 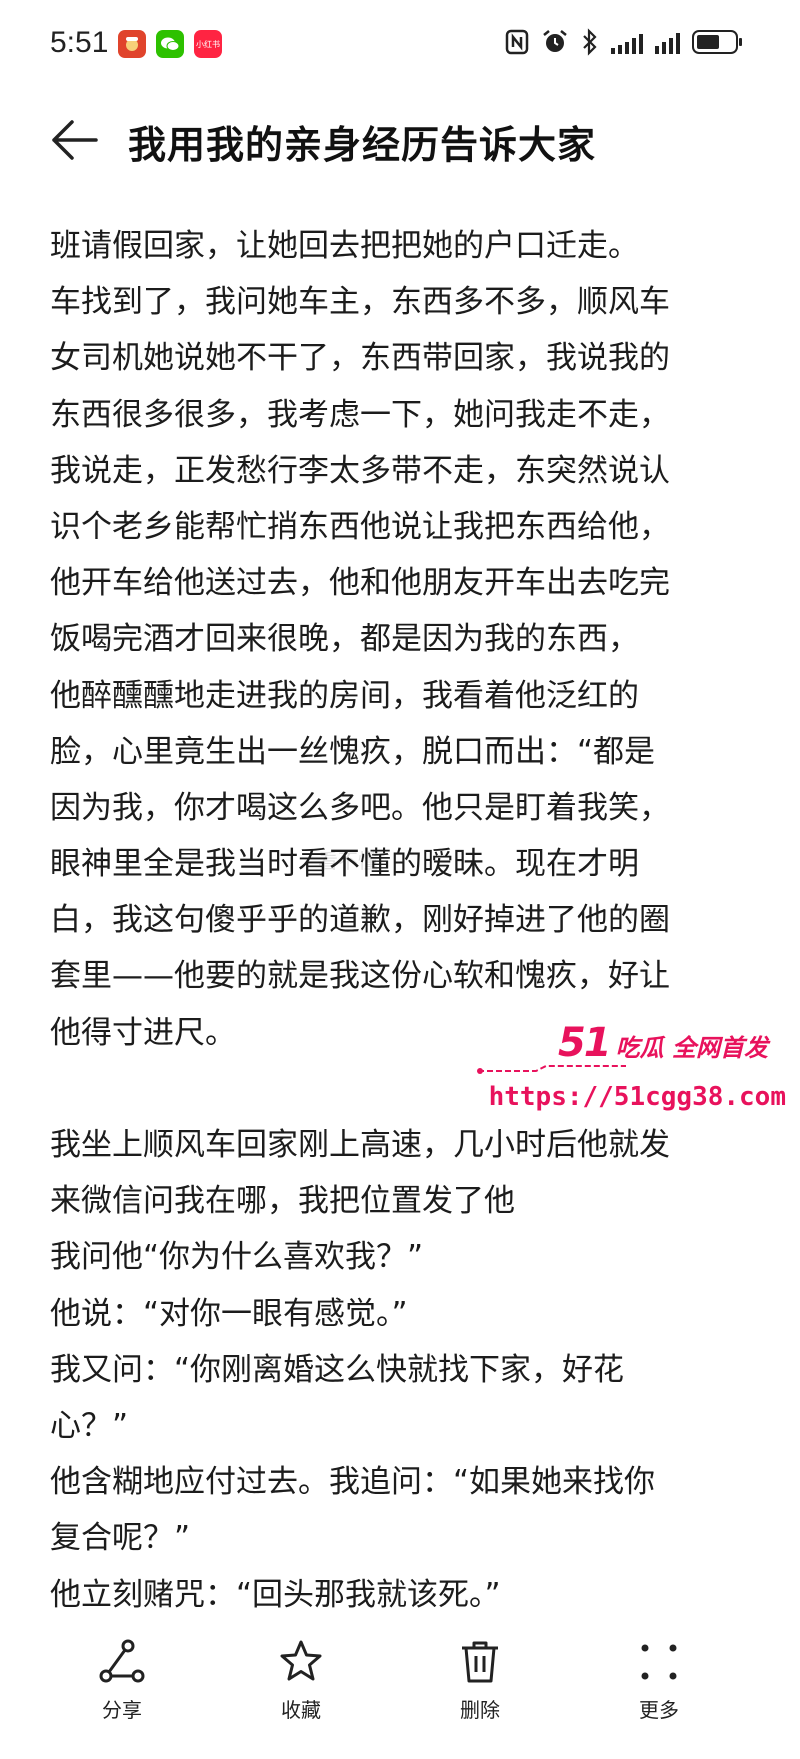 I want to click on favorite-button: 收藏, so click(x=301, y=1680).